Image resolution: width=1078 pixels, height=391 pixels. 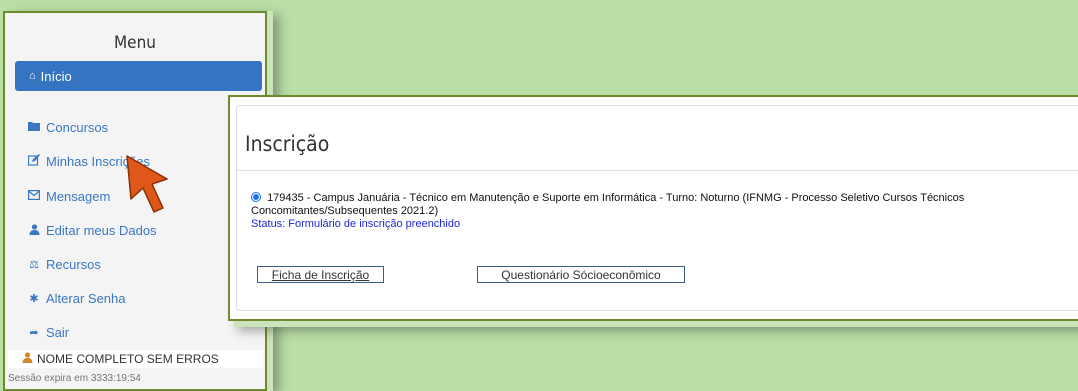 I want to click on sidebar-item-label: Recursos, so click(x=73, y=264).